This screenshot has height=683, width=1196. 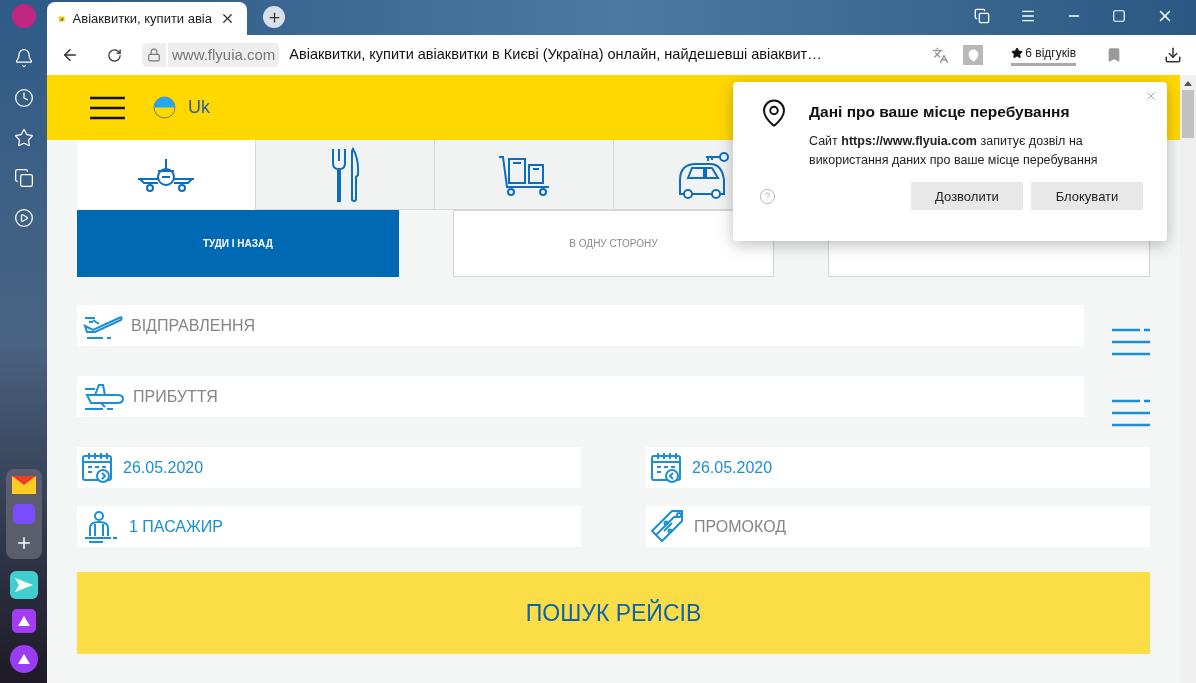 I want to click on promo-code-field: ПРОМОКОД, so click(x=898, y=526).